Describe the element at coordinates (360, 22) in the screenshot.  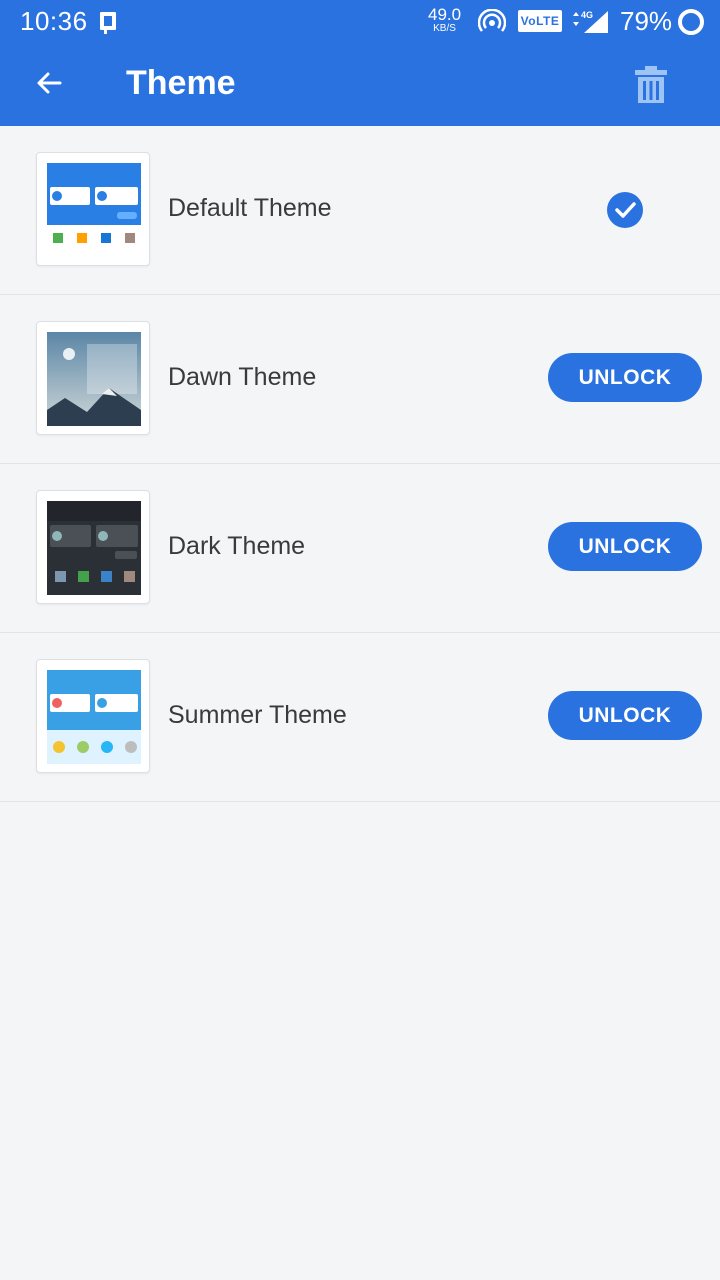
I see `status-bar: 10:36 49.0 KB/S VoLTE 4G 79%` at that location.